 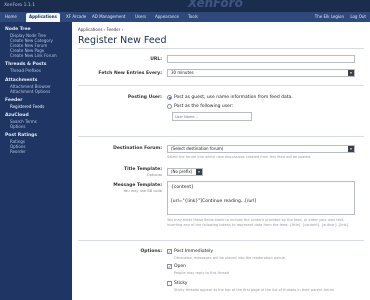 I want to click on sidebar-group-feeder: Feeder, so click(x=14, y=100).